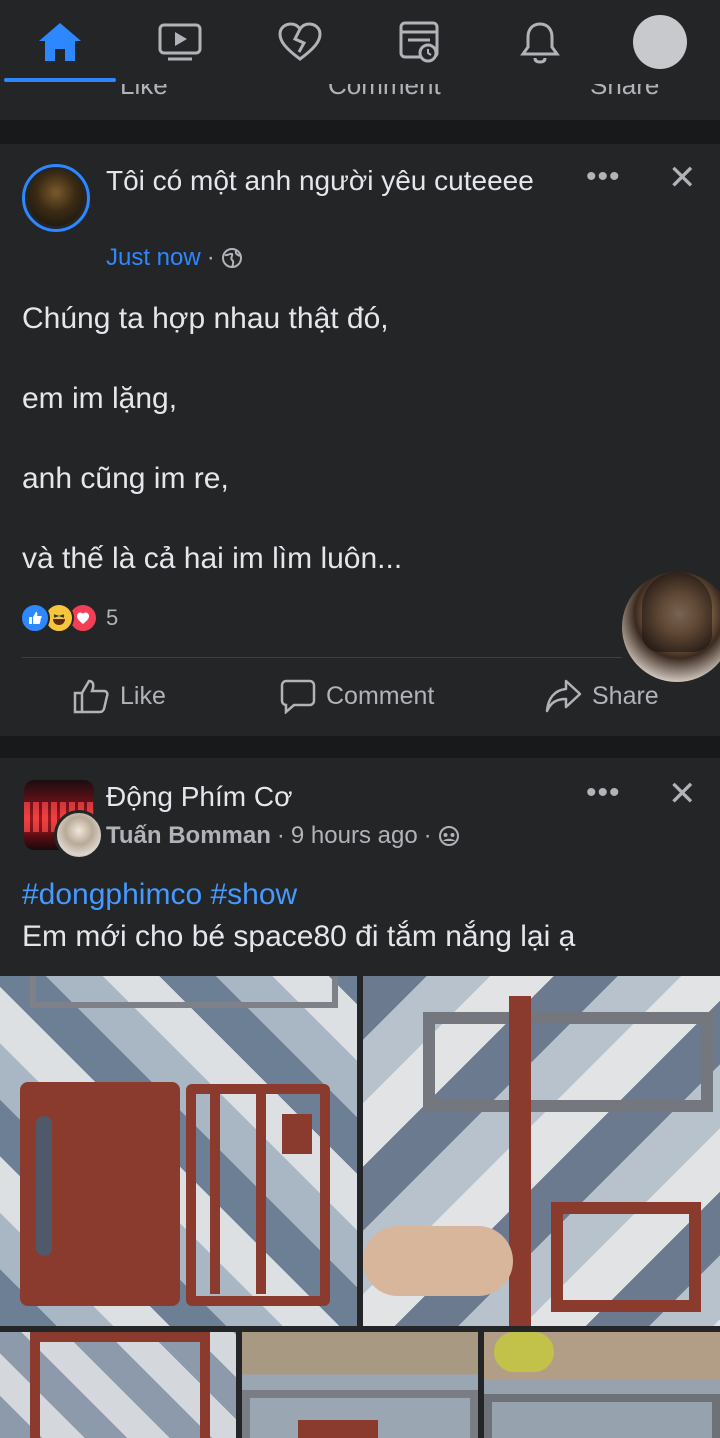 The height and width of the screenshot is (1438, 720). I want to click on video-icon, so click(180, 42).